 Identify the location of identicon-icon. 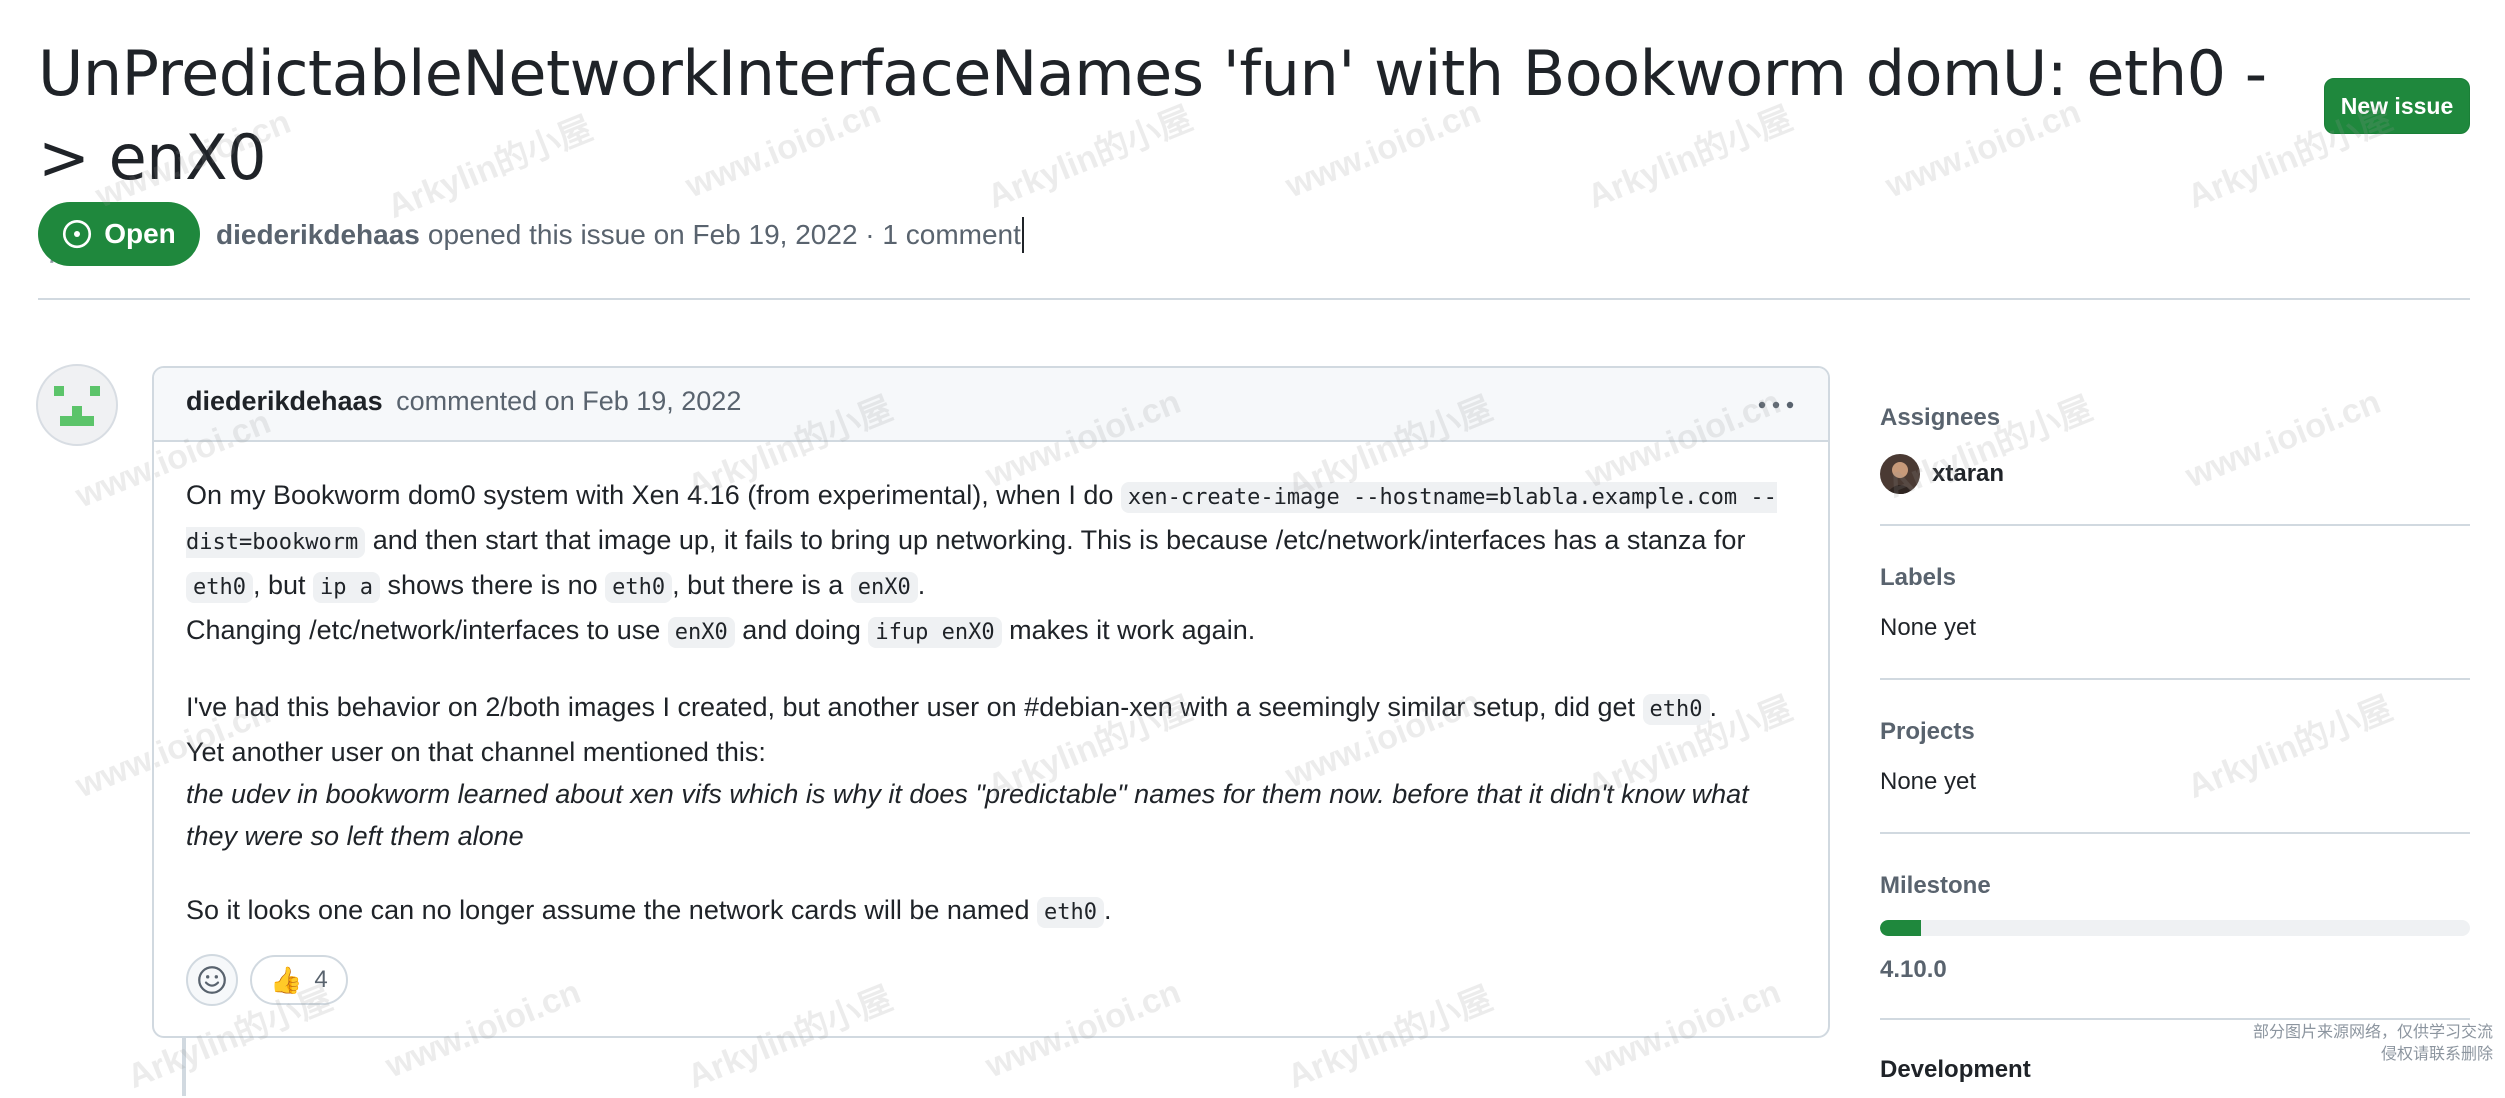
(77, 406).